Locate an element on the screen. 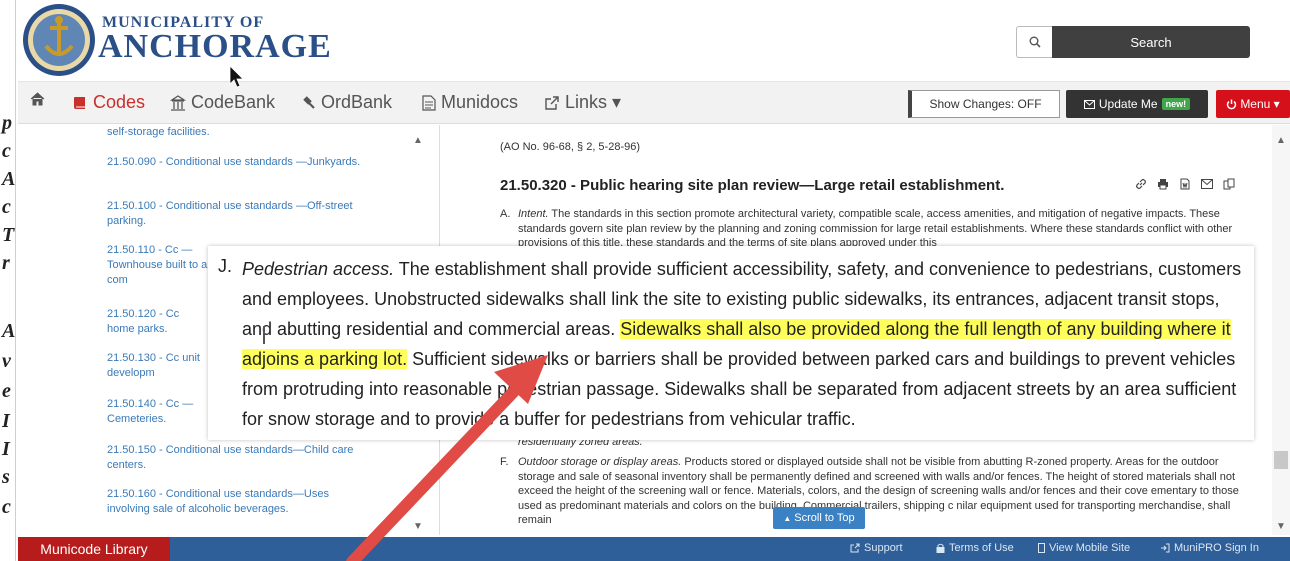 The image size is (1290, 561). toc-item: 21.50.140 - Cc —Cemeteries. is located at coordinates (157, 412).